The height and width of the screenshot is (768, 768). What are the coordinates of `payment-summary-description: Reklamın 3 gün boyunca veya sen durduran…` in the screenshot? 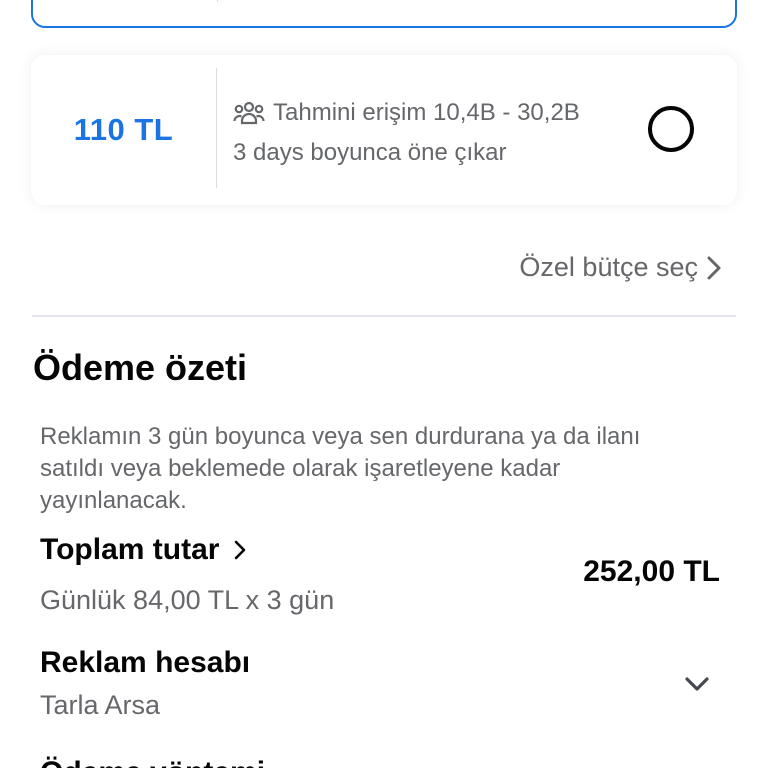 It's located at (340, 468).